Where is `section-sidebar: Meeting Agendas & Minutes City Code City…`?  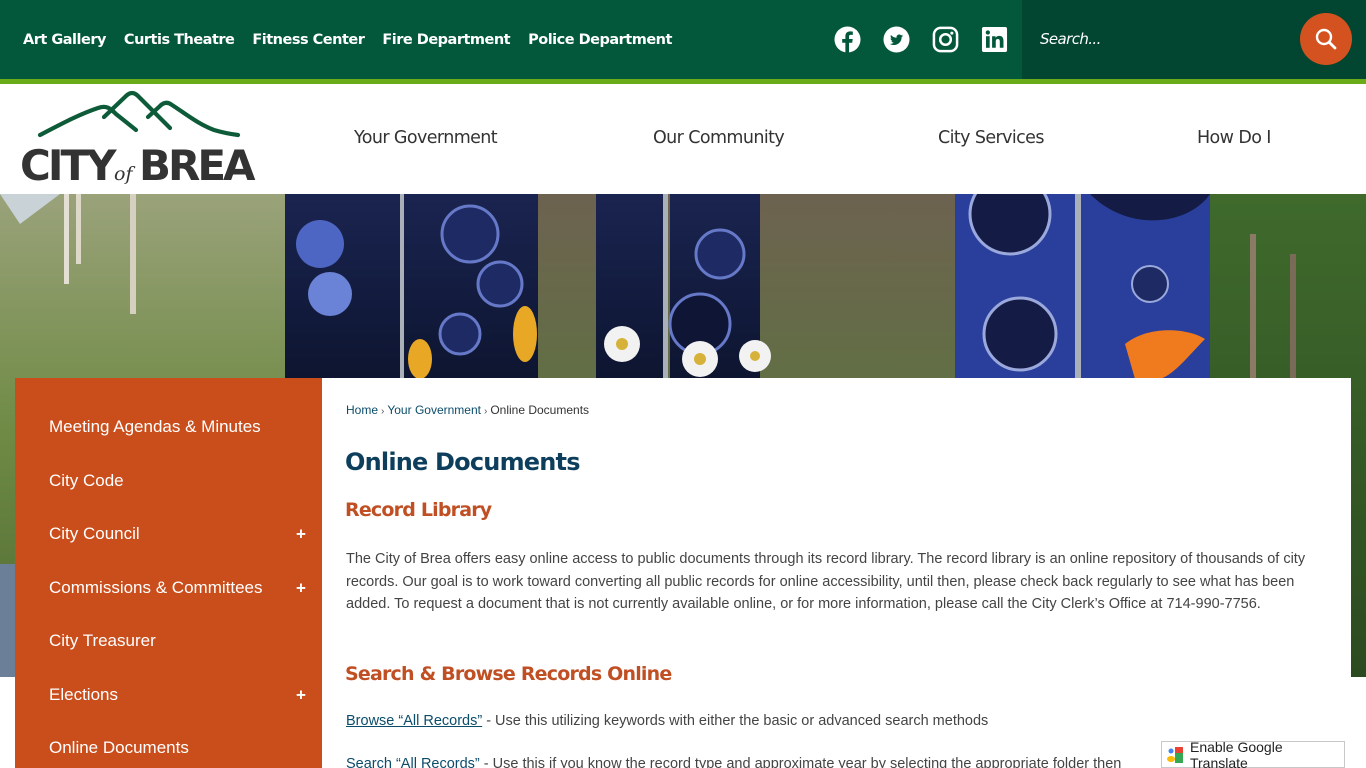
section-sidebar: Meeting Agendas & Minutes City Code City… is located at coordinates (168, 573).